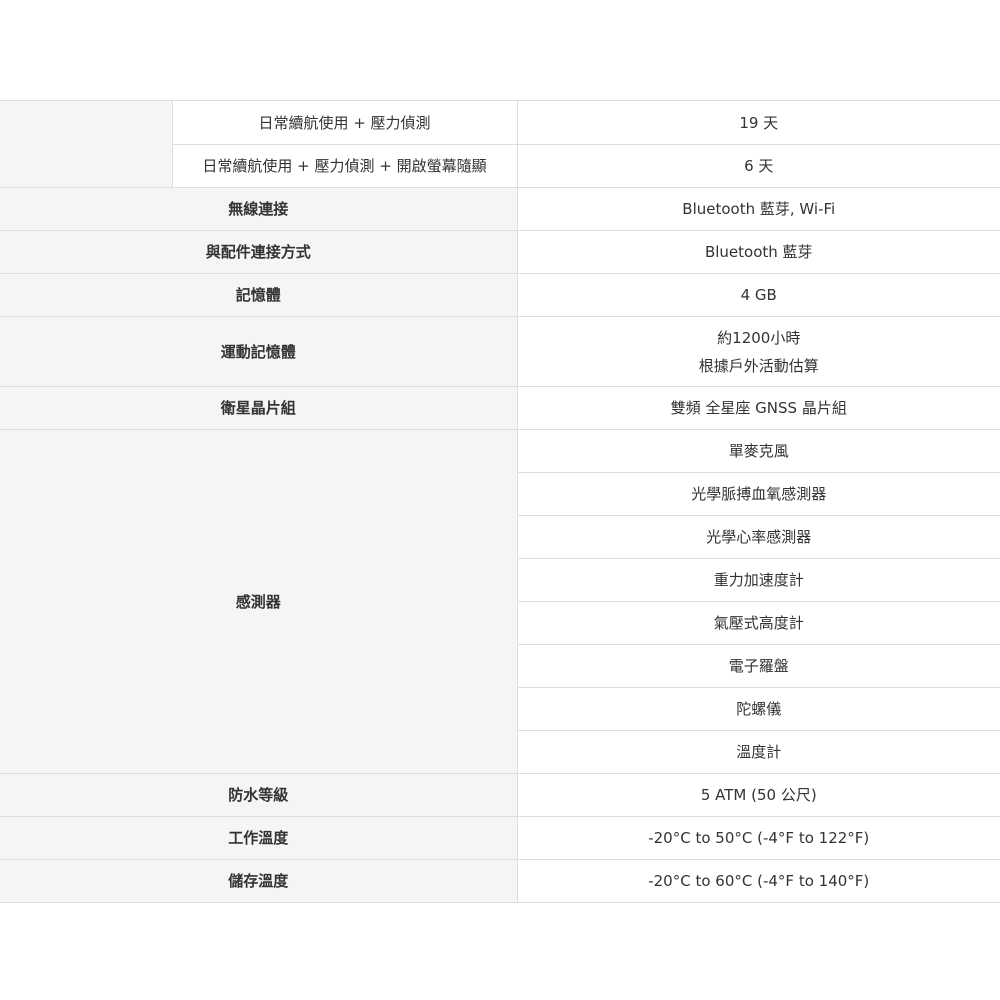  I want to click on battery-group-cell, so click(86, 144).